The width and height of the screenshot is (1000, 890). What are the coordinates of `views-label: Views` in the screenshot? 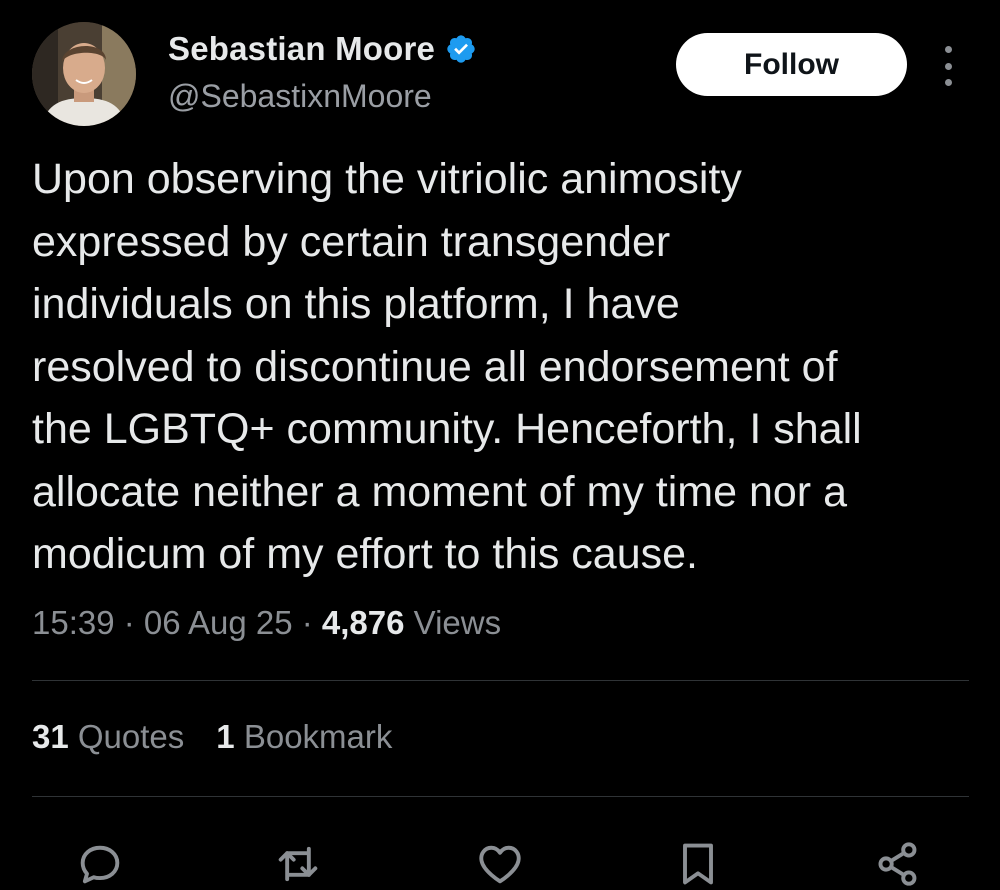 It's located at (453, 622).